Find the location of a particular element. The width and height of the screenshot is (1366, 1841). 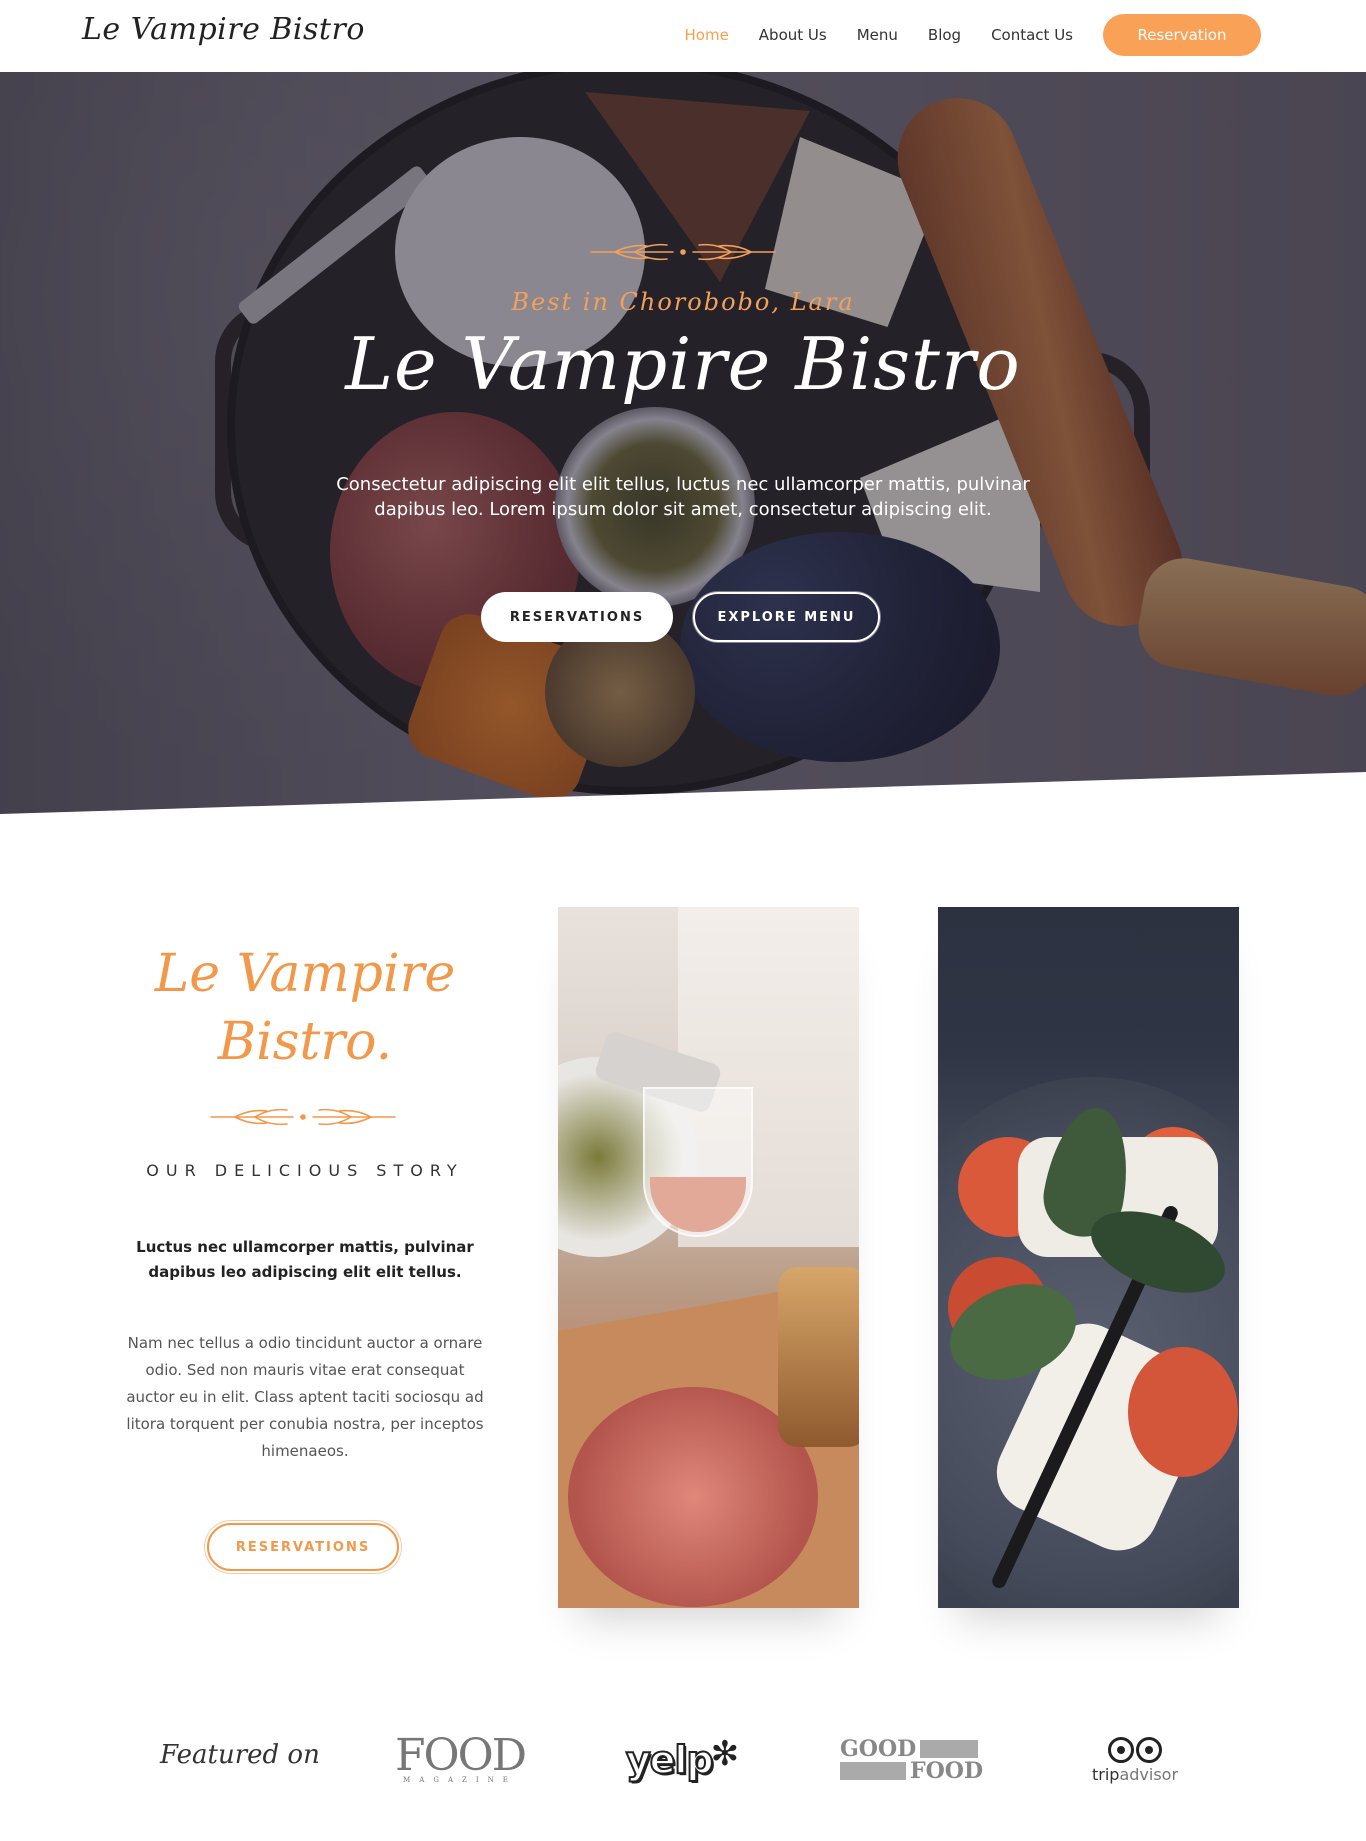

food-magazine-logo-text: FOOD is located at coordinates (461, 1755).